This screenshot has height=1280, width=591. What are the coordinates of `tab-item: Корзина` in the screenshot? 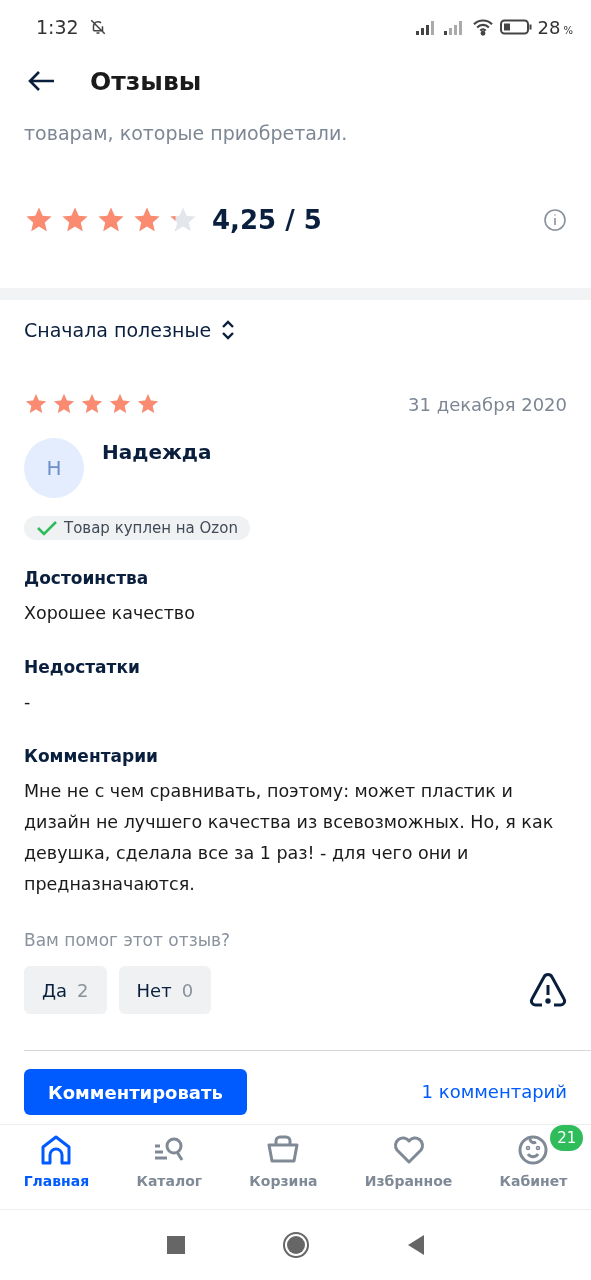 It's located at (283, 1171).